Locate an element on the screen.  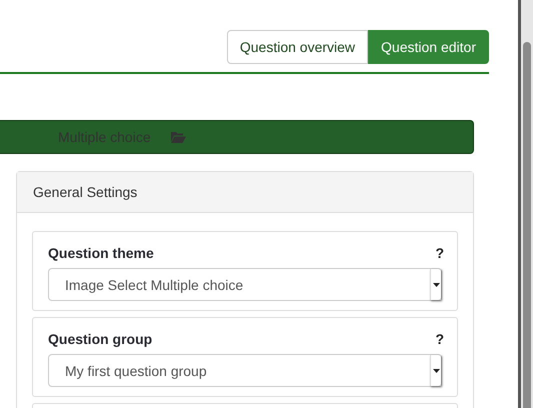
scrollbar is located at coordinates (525, 204).